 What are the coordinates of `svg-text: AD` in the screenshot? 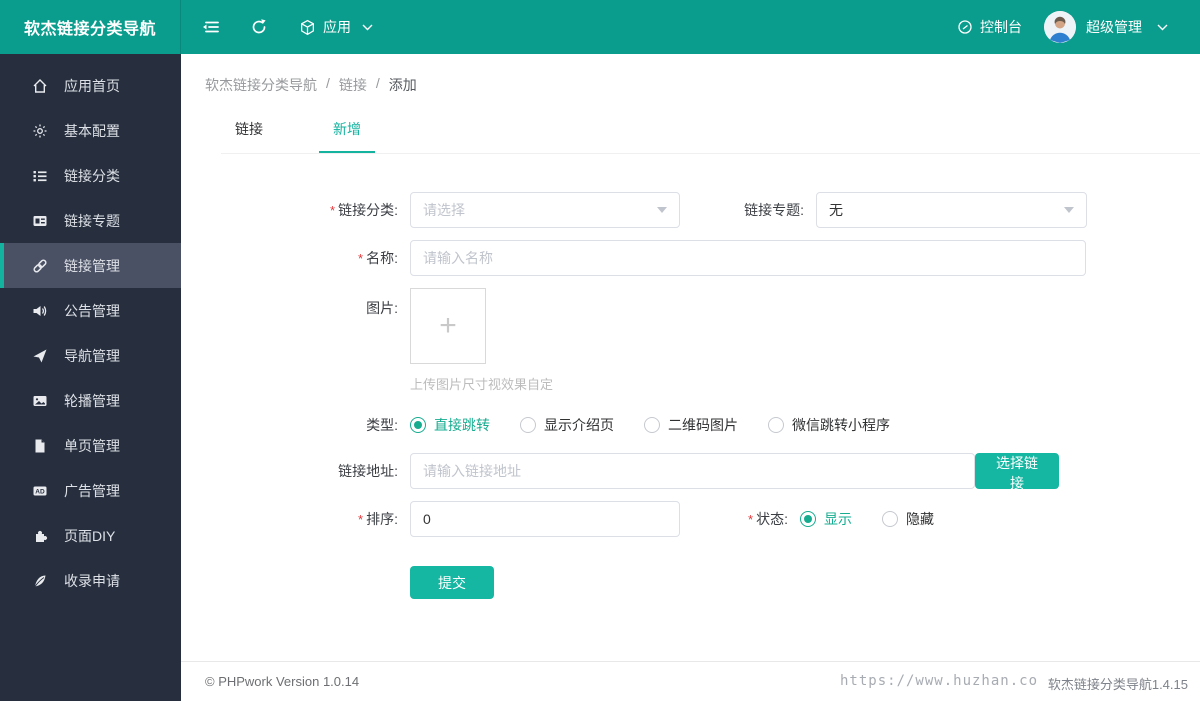 It's located at (40, 491).